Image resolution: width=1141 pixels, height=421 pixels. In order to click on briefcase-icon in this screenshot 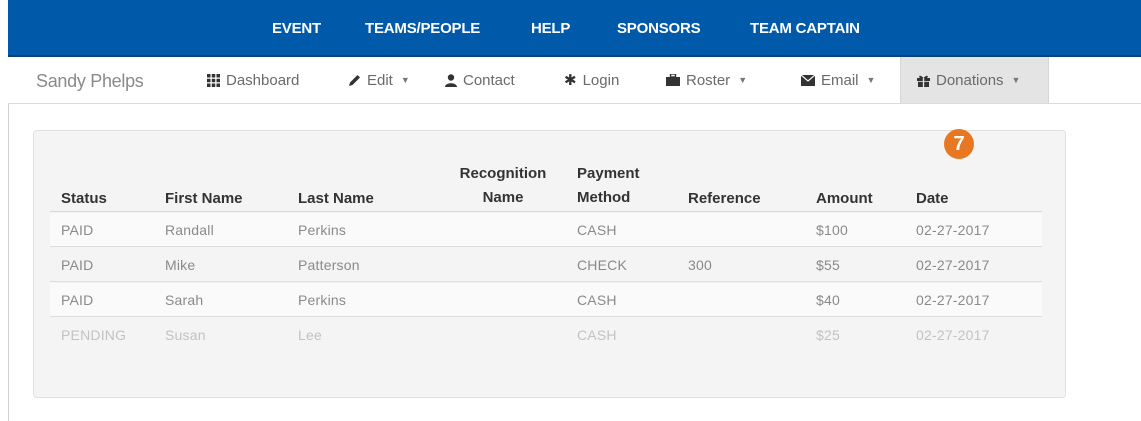, I will do `click(673, 80)`.